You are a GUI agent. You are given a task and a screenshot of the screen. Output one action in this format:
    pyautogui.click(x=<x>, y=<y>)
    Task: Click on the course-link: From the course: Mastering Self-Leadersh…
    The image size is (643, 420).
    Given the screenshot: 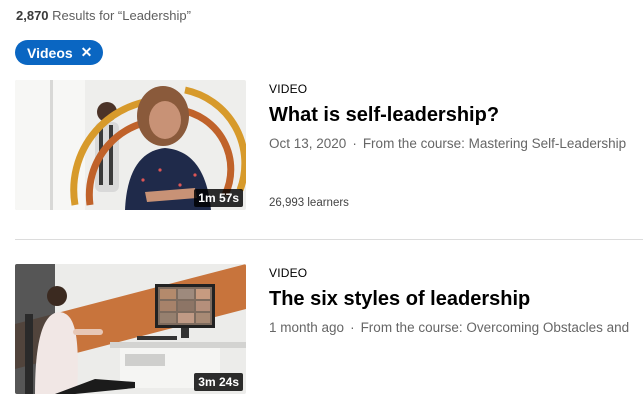 What is the action you would take?
    pyautogui.click(x=494, y=143)
    